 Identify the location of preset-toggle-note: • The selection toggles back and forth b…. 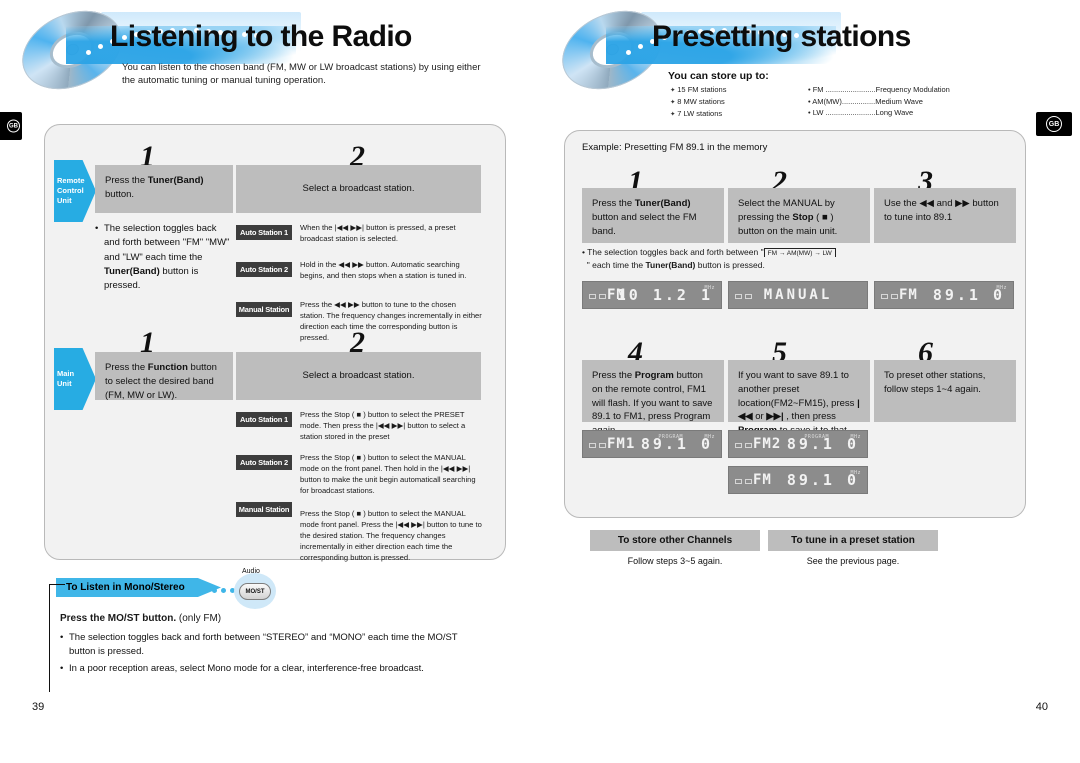
(792, 259).